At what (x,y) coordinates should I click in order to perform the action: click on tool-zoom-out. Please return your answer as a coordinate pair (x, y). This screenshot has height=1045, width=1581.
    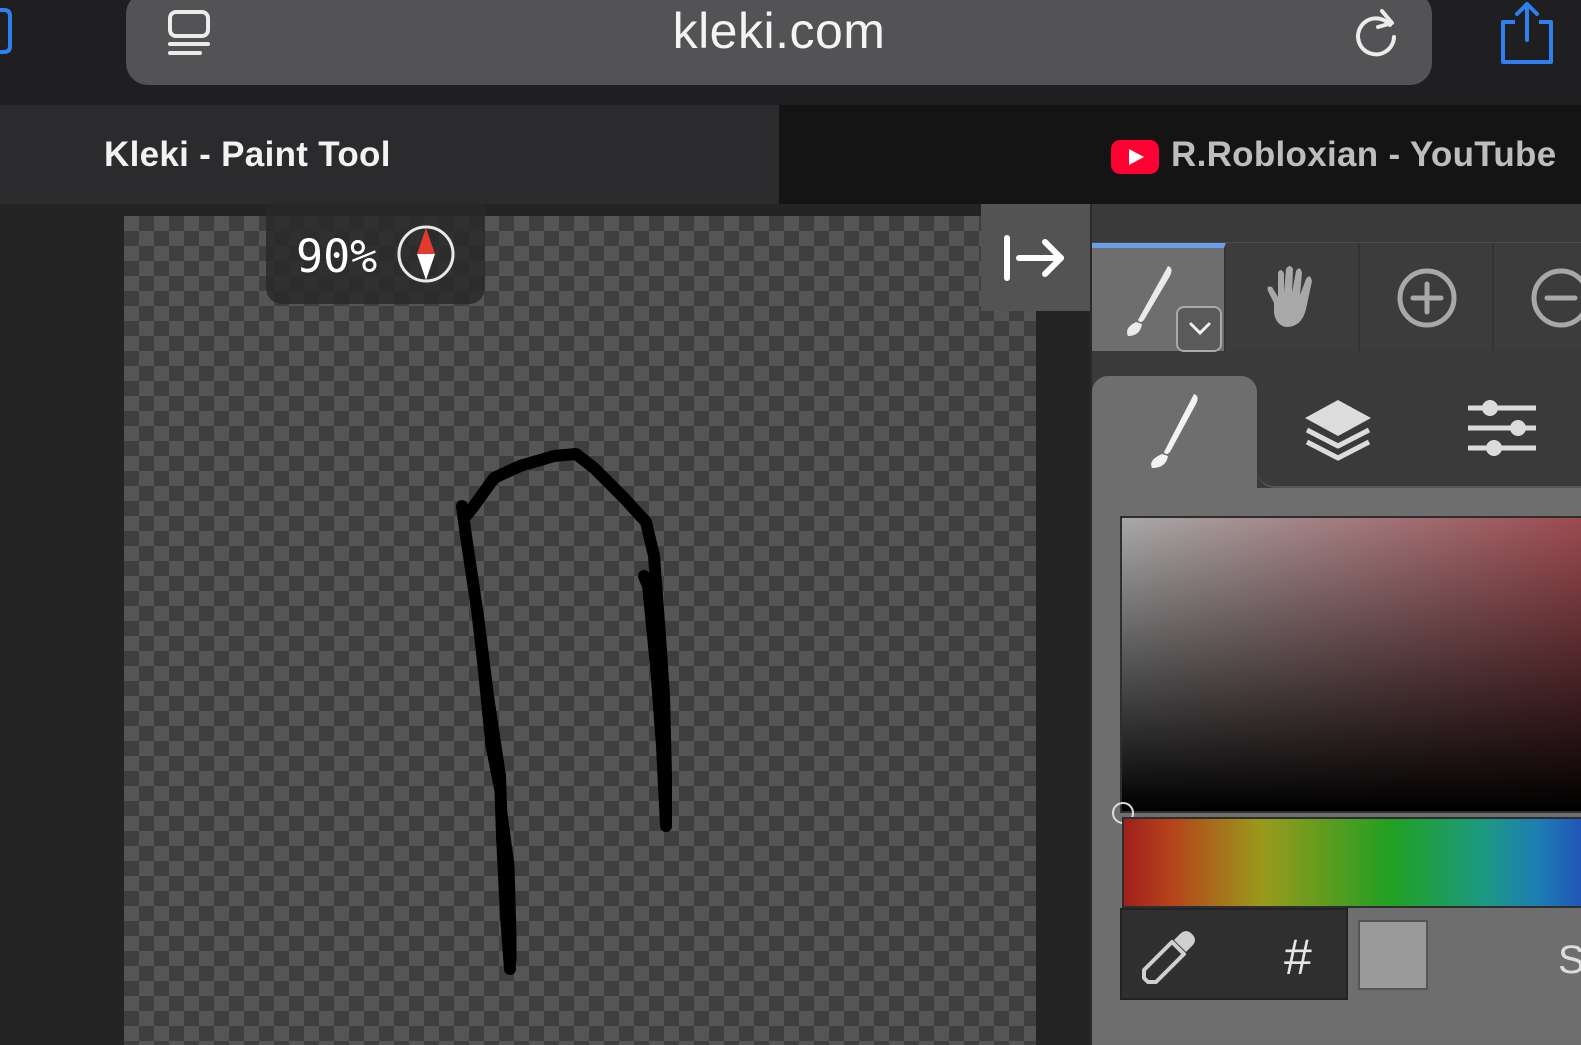
    Looking at the image, I should click on (1537, 297).